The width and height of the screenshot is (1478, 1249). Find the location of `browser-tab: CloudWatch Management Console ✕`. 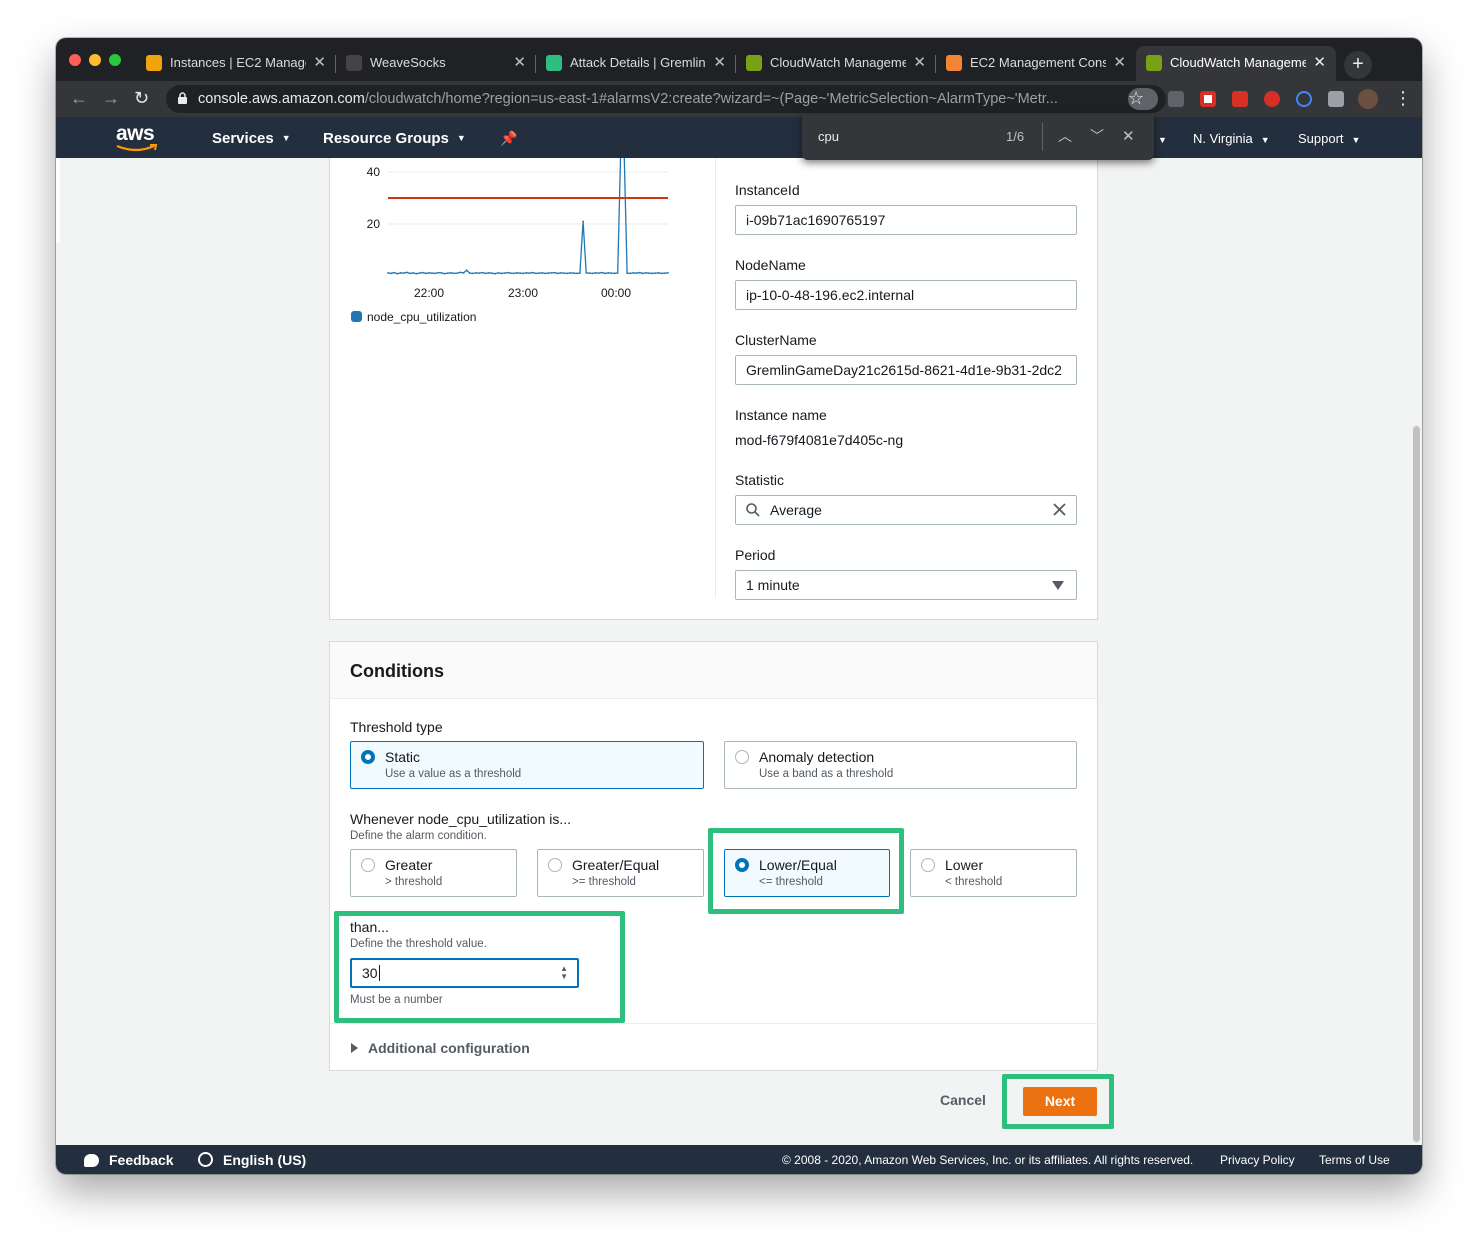

browser-tab: CloudWatch Management Console ✕ is located at coordinates (836, 63).